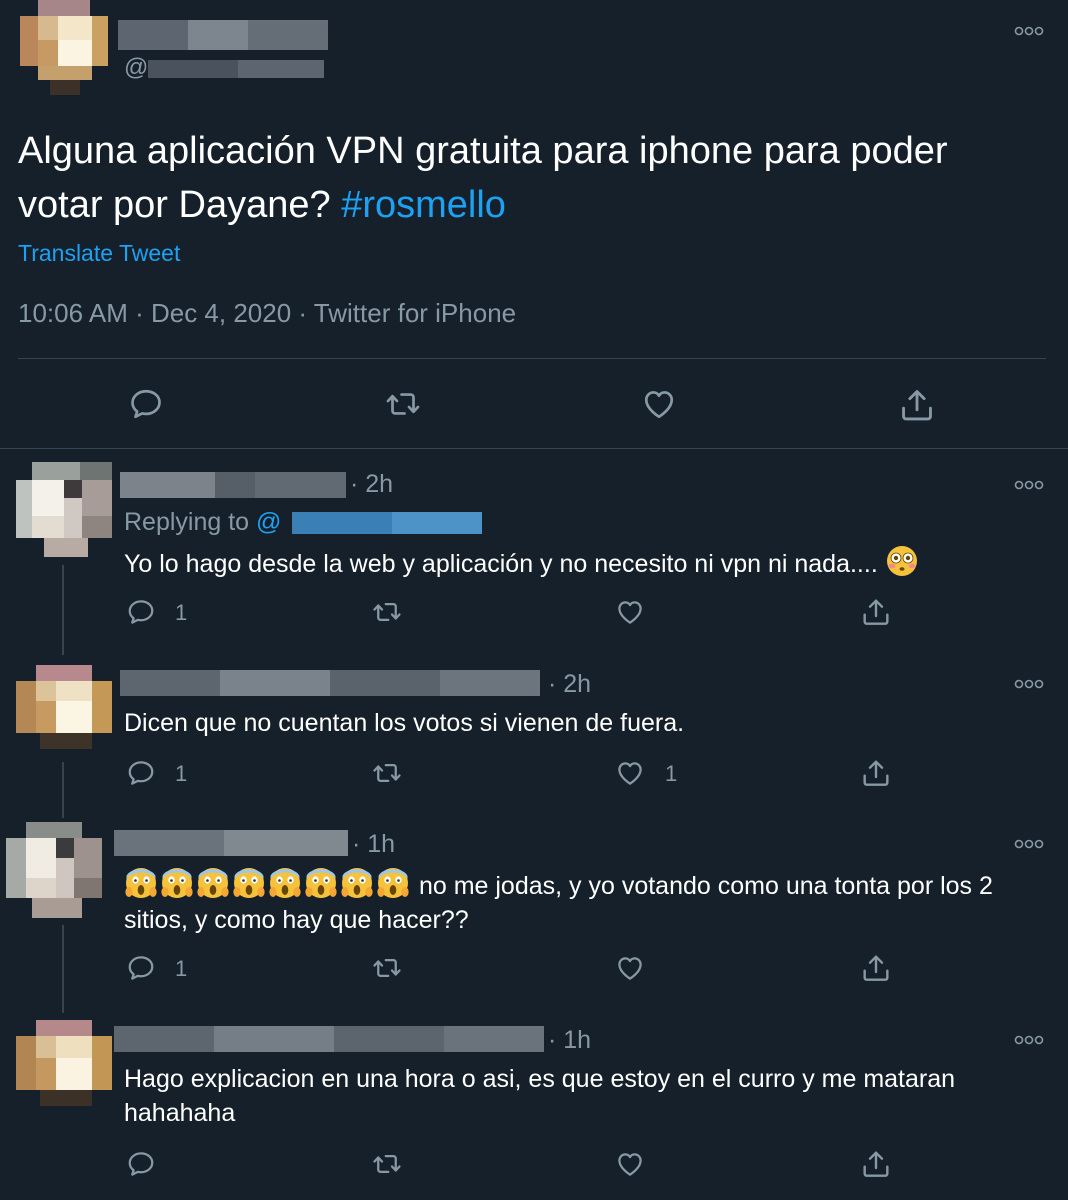  I want to click on replying-to-handle: @, so click(268, 522).